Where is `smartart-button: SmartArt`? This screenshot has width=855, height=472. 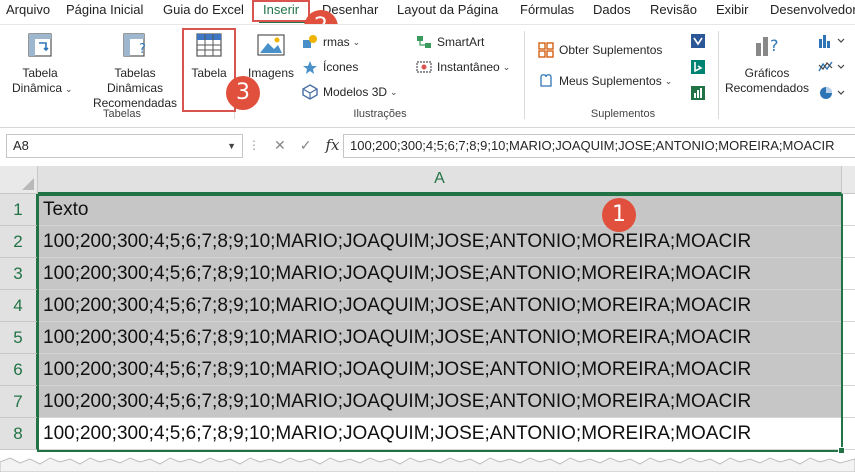 smartart-button: SmartArt is located at coordinates (450, 42).